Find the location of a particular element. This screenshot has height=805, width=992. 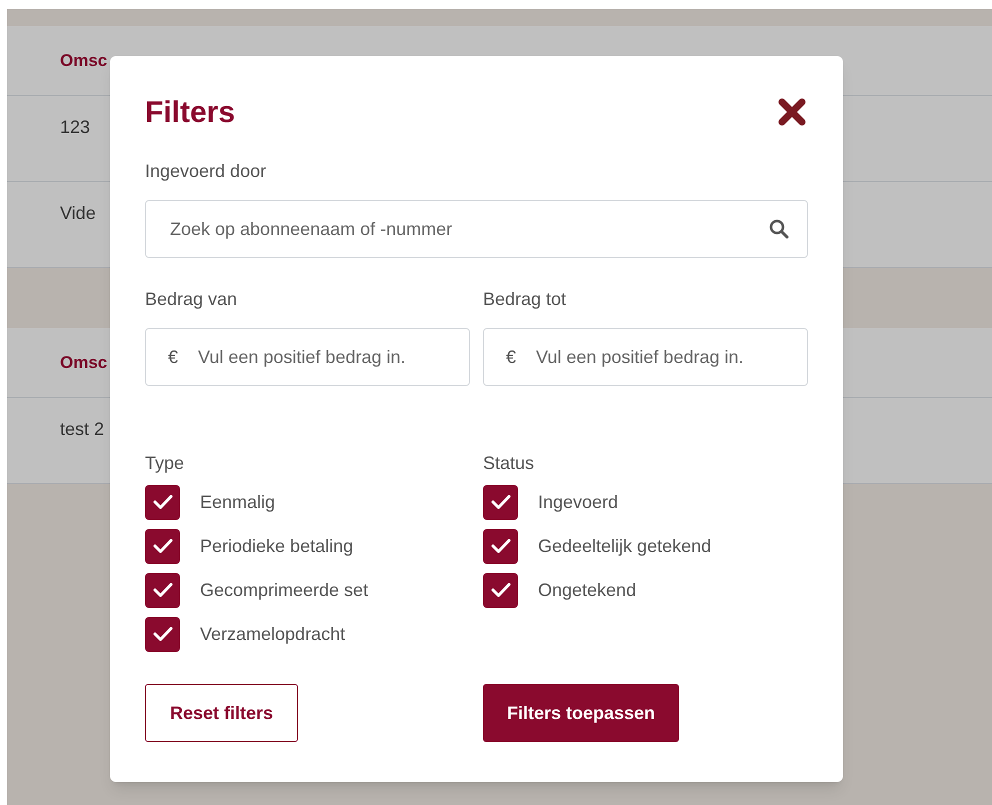

checkbox-label: Gedeeltelijk getekend is located at coordinates (625, 546).